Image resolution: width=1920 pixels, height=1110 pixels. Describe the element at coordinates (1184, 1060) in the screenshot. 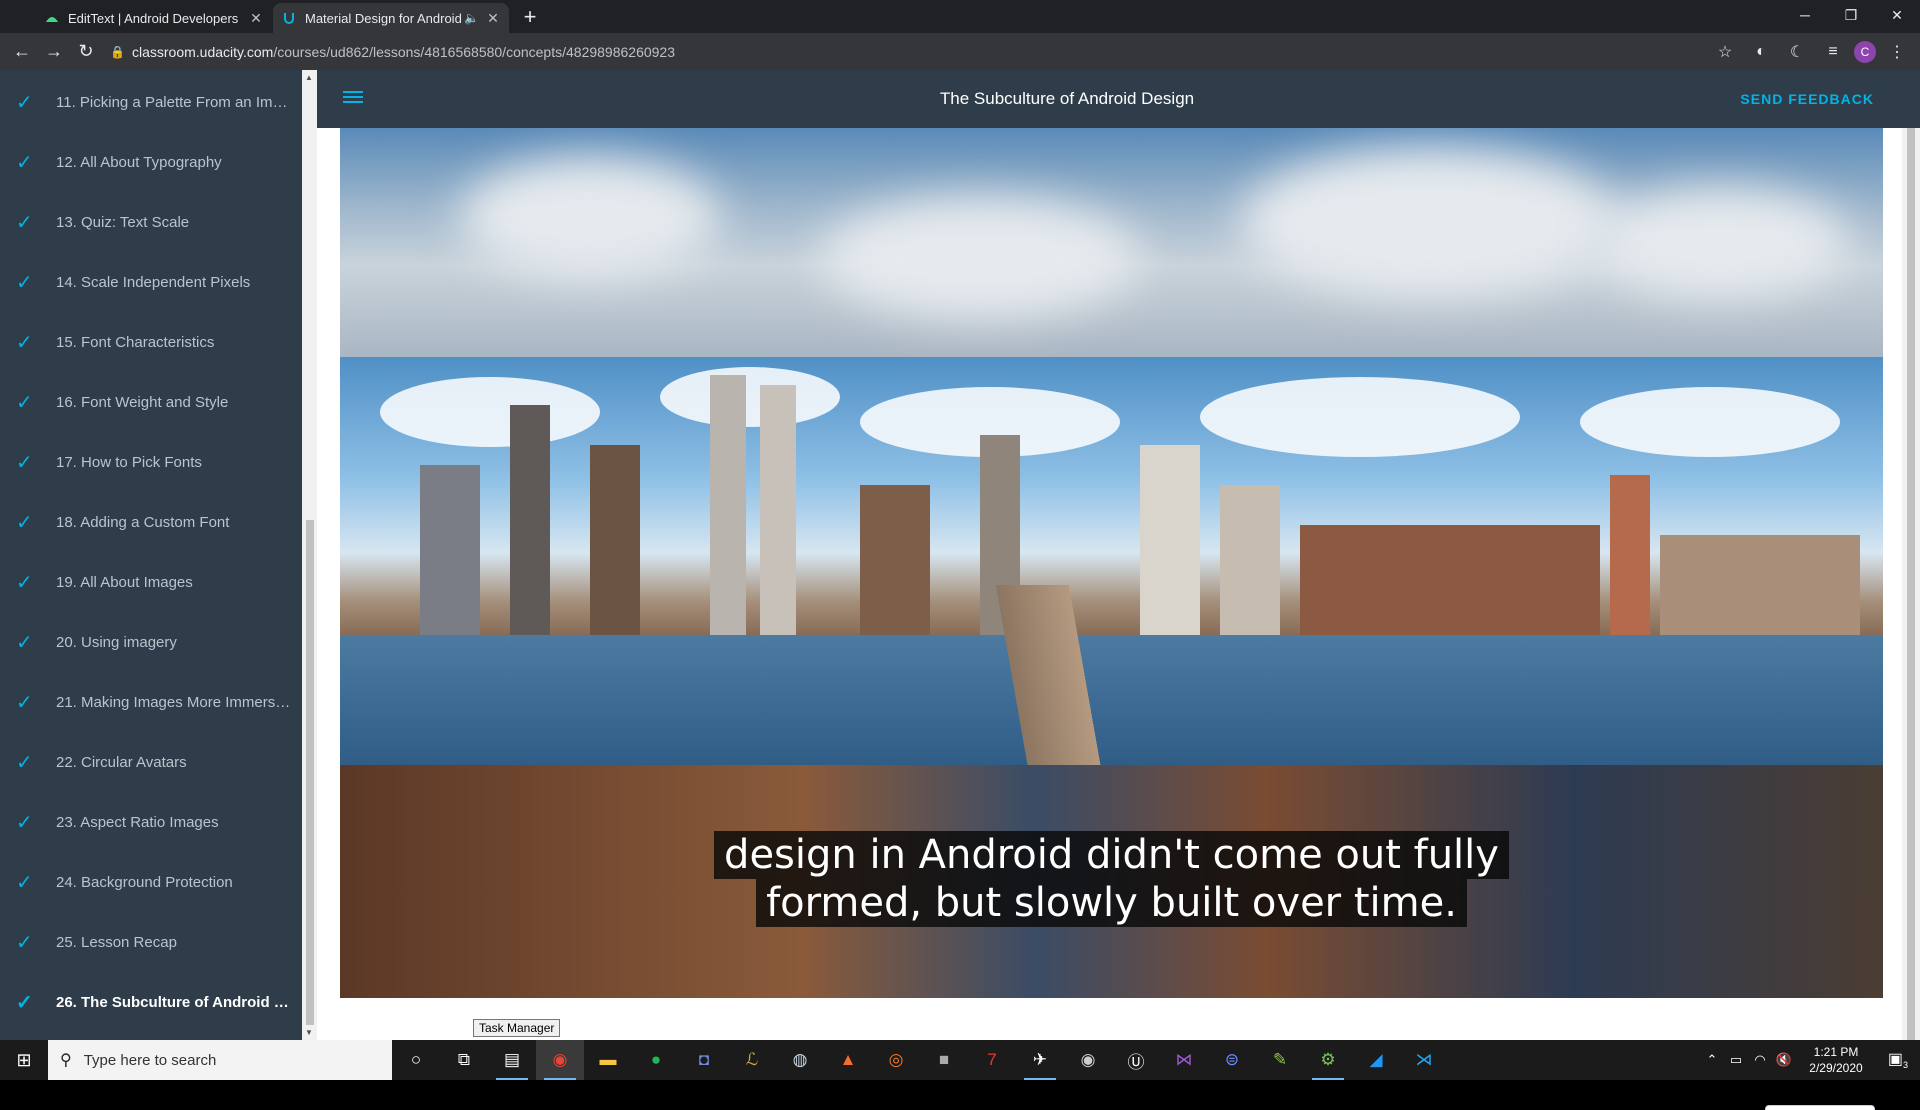

I see `visual-studio-icon: ⋈` at that location.